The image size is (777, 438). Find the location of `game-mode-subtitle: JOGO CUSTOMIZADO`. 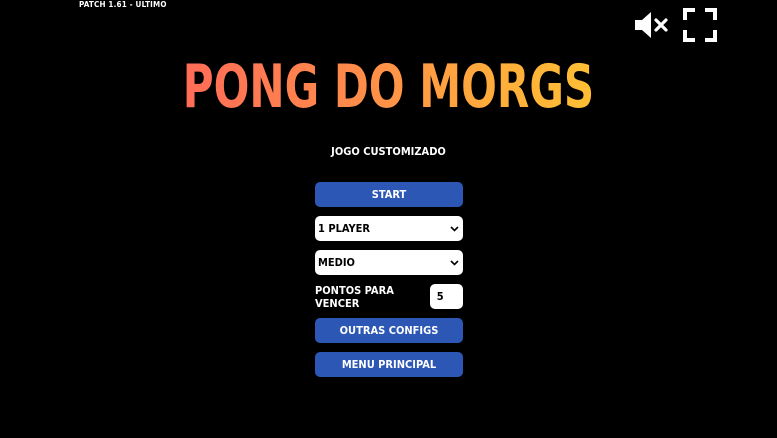

game-mode-subtitle: JOGO CUSTOMIZADO is located at coordinates (388, 151).